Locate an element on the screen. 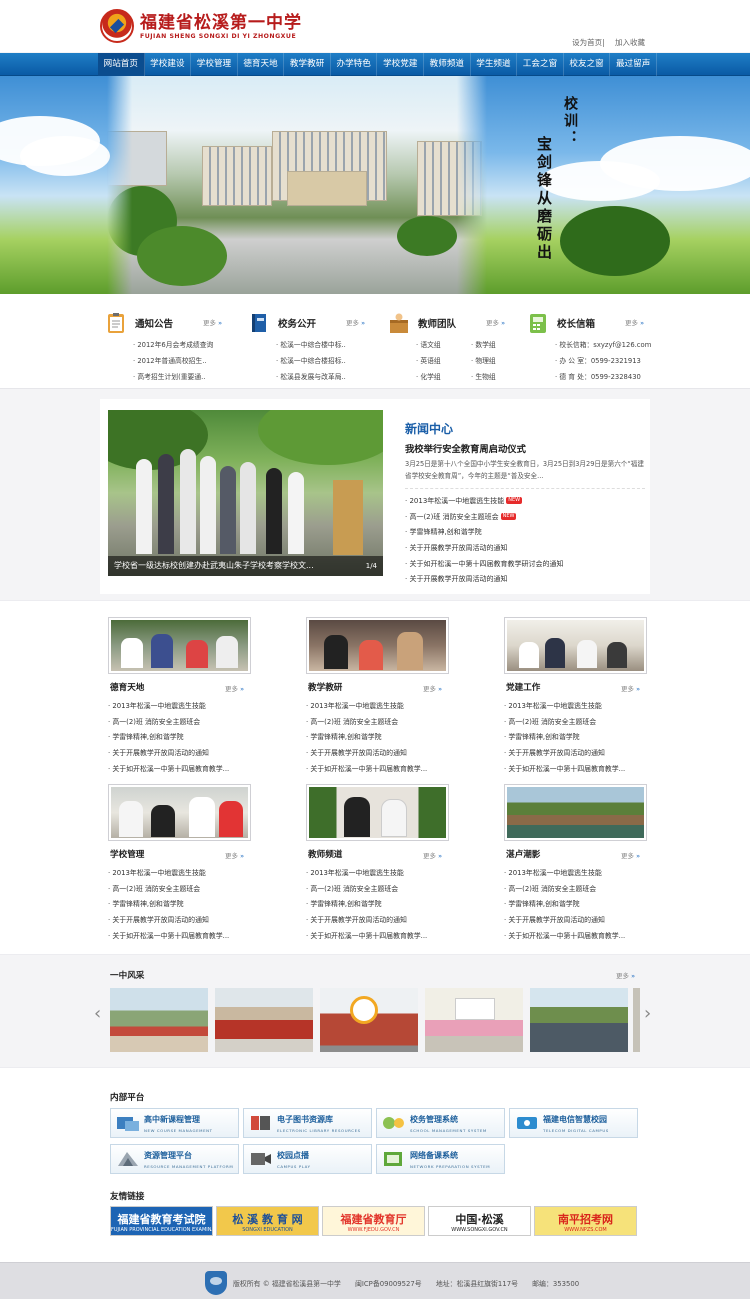  platform-link: 校园点播 CAMPUS PLAY is located at coordinates (307, 1159).